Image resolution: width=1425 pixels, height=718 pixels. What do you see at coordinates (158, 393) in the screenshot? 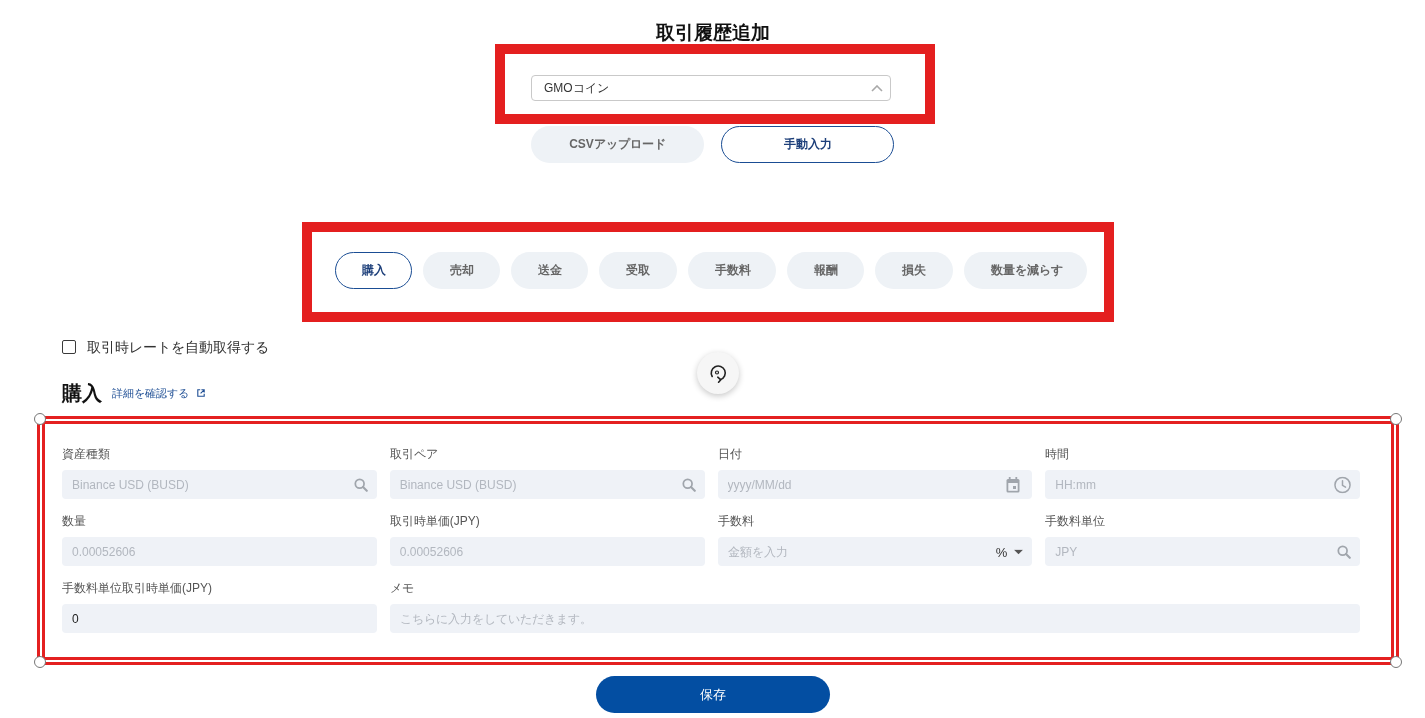
I see `details-link: 詳細を確認する` at bounding box center [158, 393].